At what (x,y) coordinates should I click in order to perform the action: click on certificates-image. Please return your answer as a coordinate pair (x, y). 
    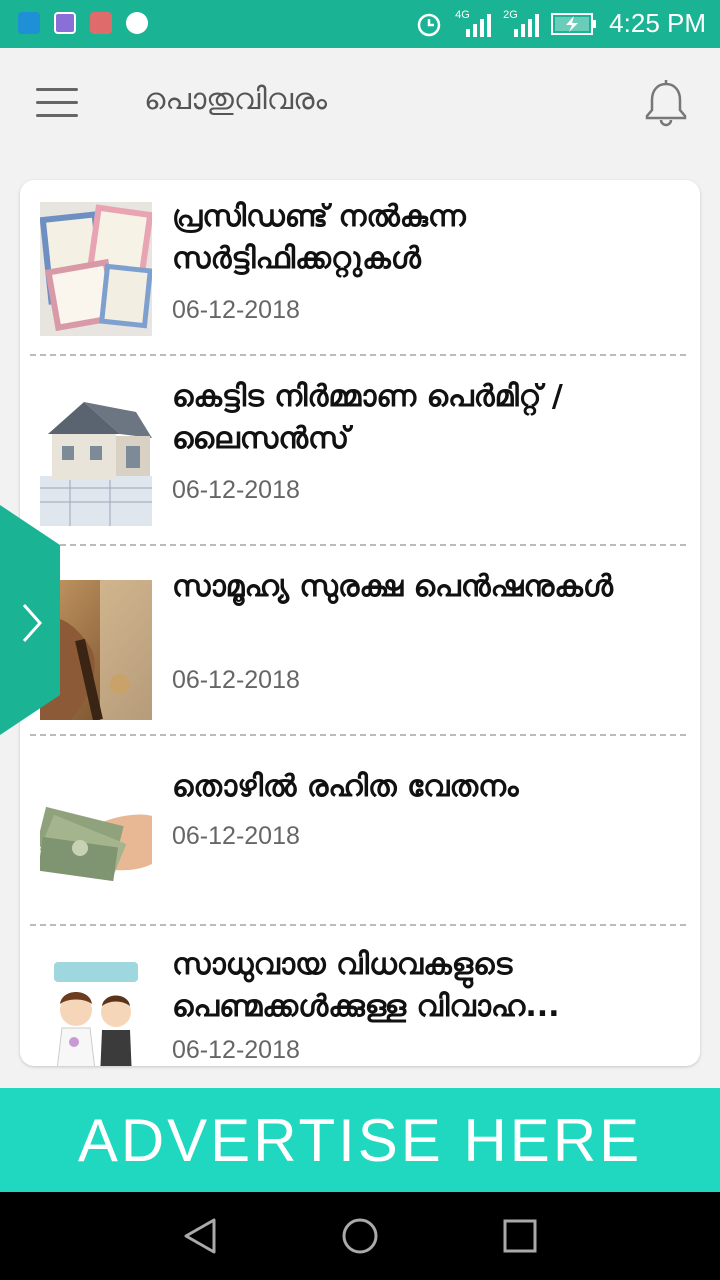
    Looking at the image, I should click on (96, 269).